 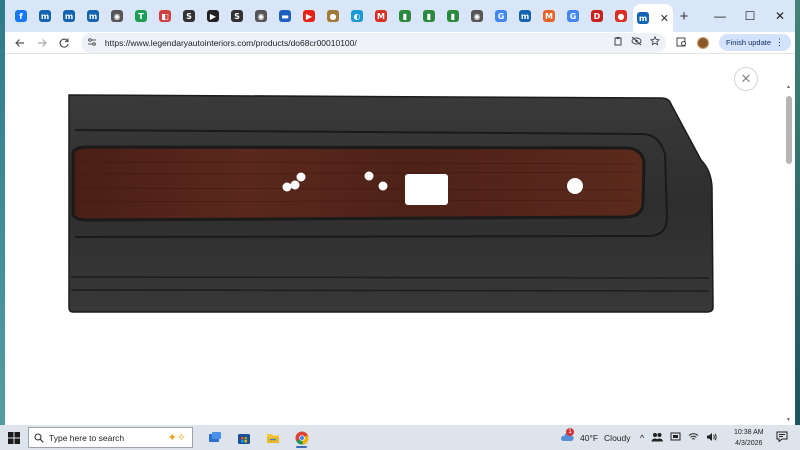 What do you see at coordinates (693, 438) in the screenshot?
I see `wifi-icon` at bounding box center [693, 438].